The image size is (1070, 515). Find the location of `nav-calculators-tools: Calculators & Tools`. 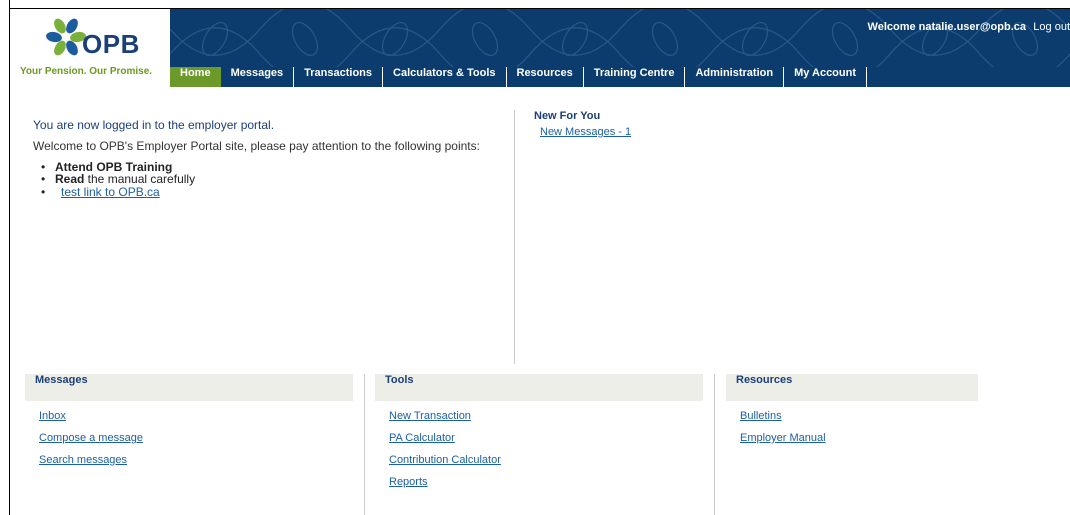

nav-calculators-tools: Calculators & Tools is located at coordinates (445, 77).